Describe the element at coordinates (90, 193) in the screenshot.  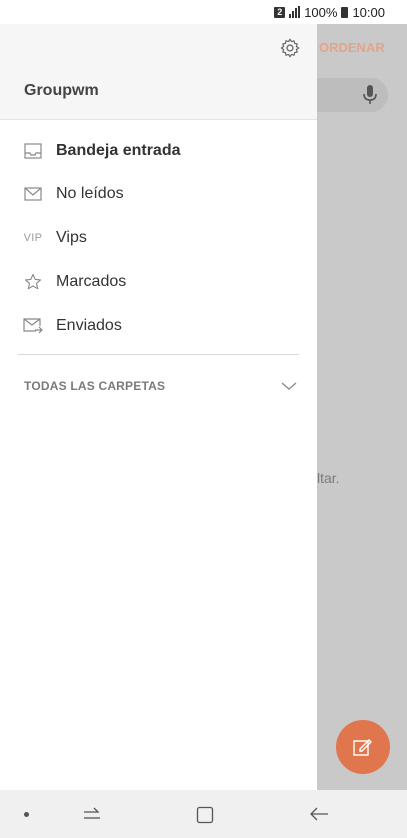
I see `menu-item-label: No leídos` at that location.